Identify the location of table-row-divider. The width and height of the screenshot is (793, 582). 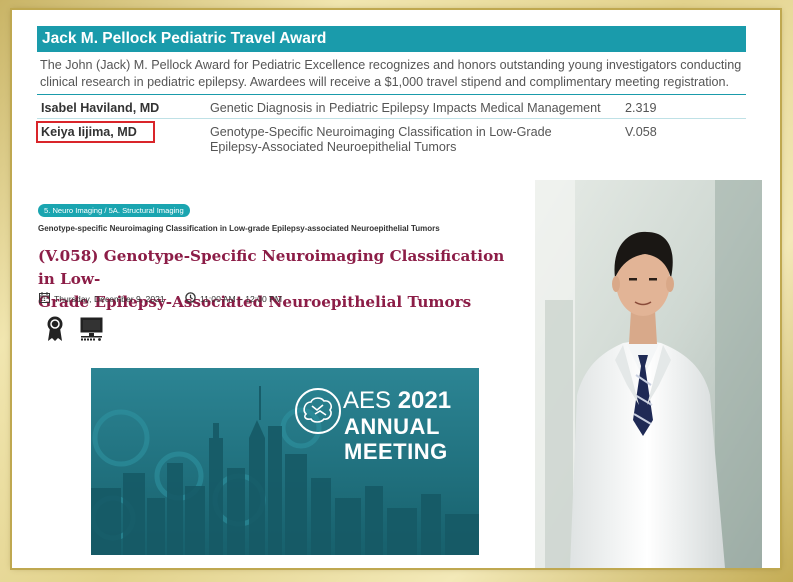
(391, 118).